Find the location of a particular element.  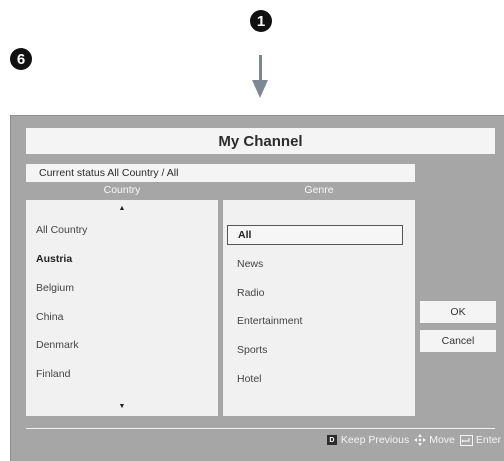

country-item-finland: Finland is located at coordinates (53, 374).